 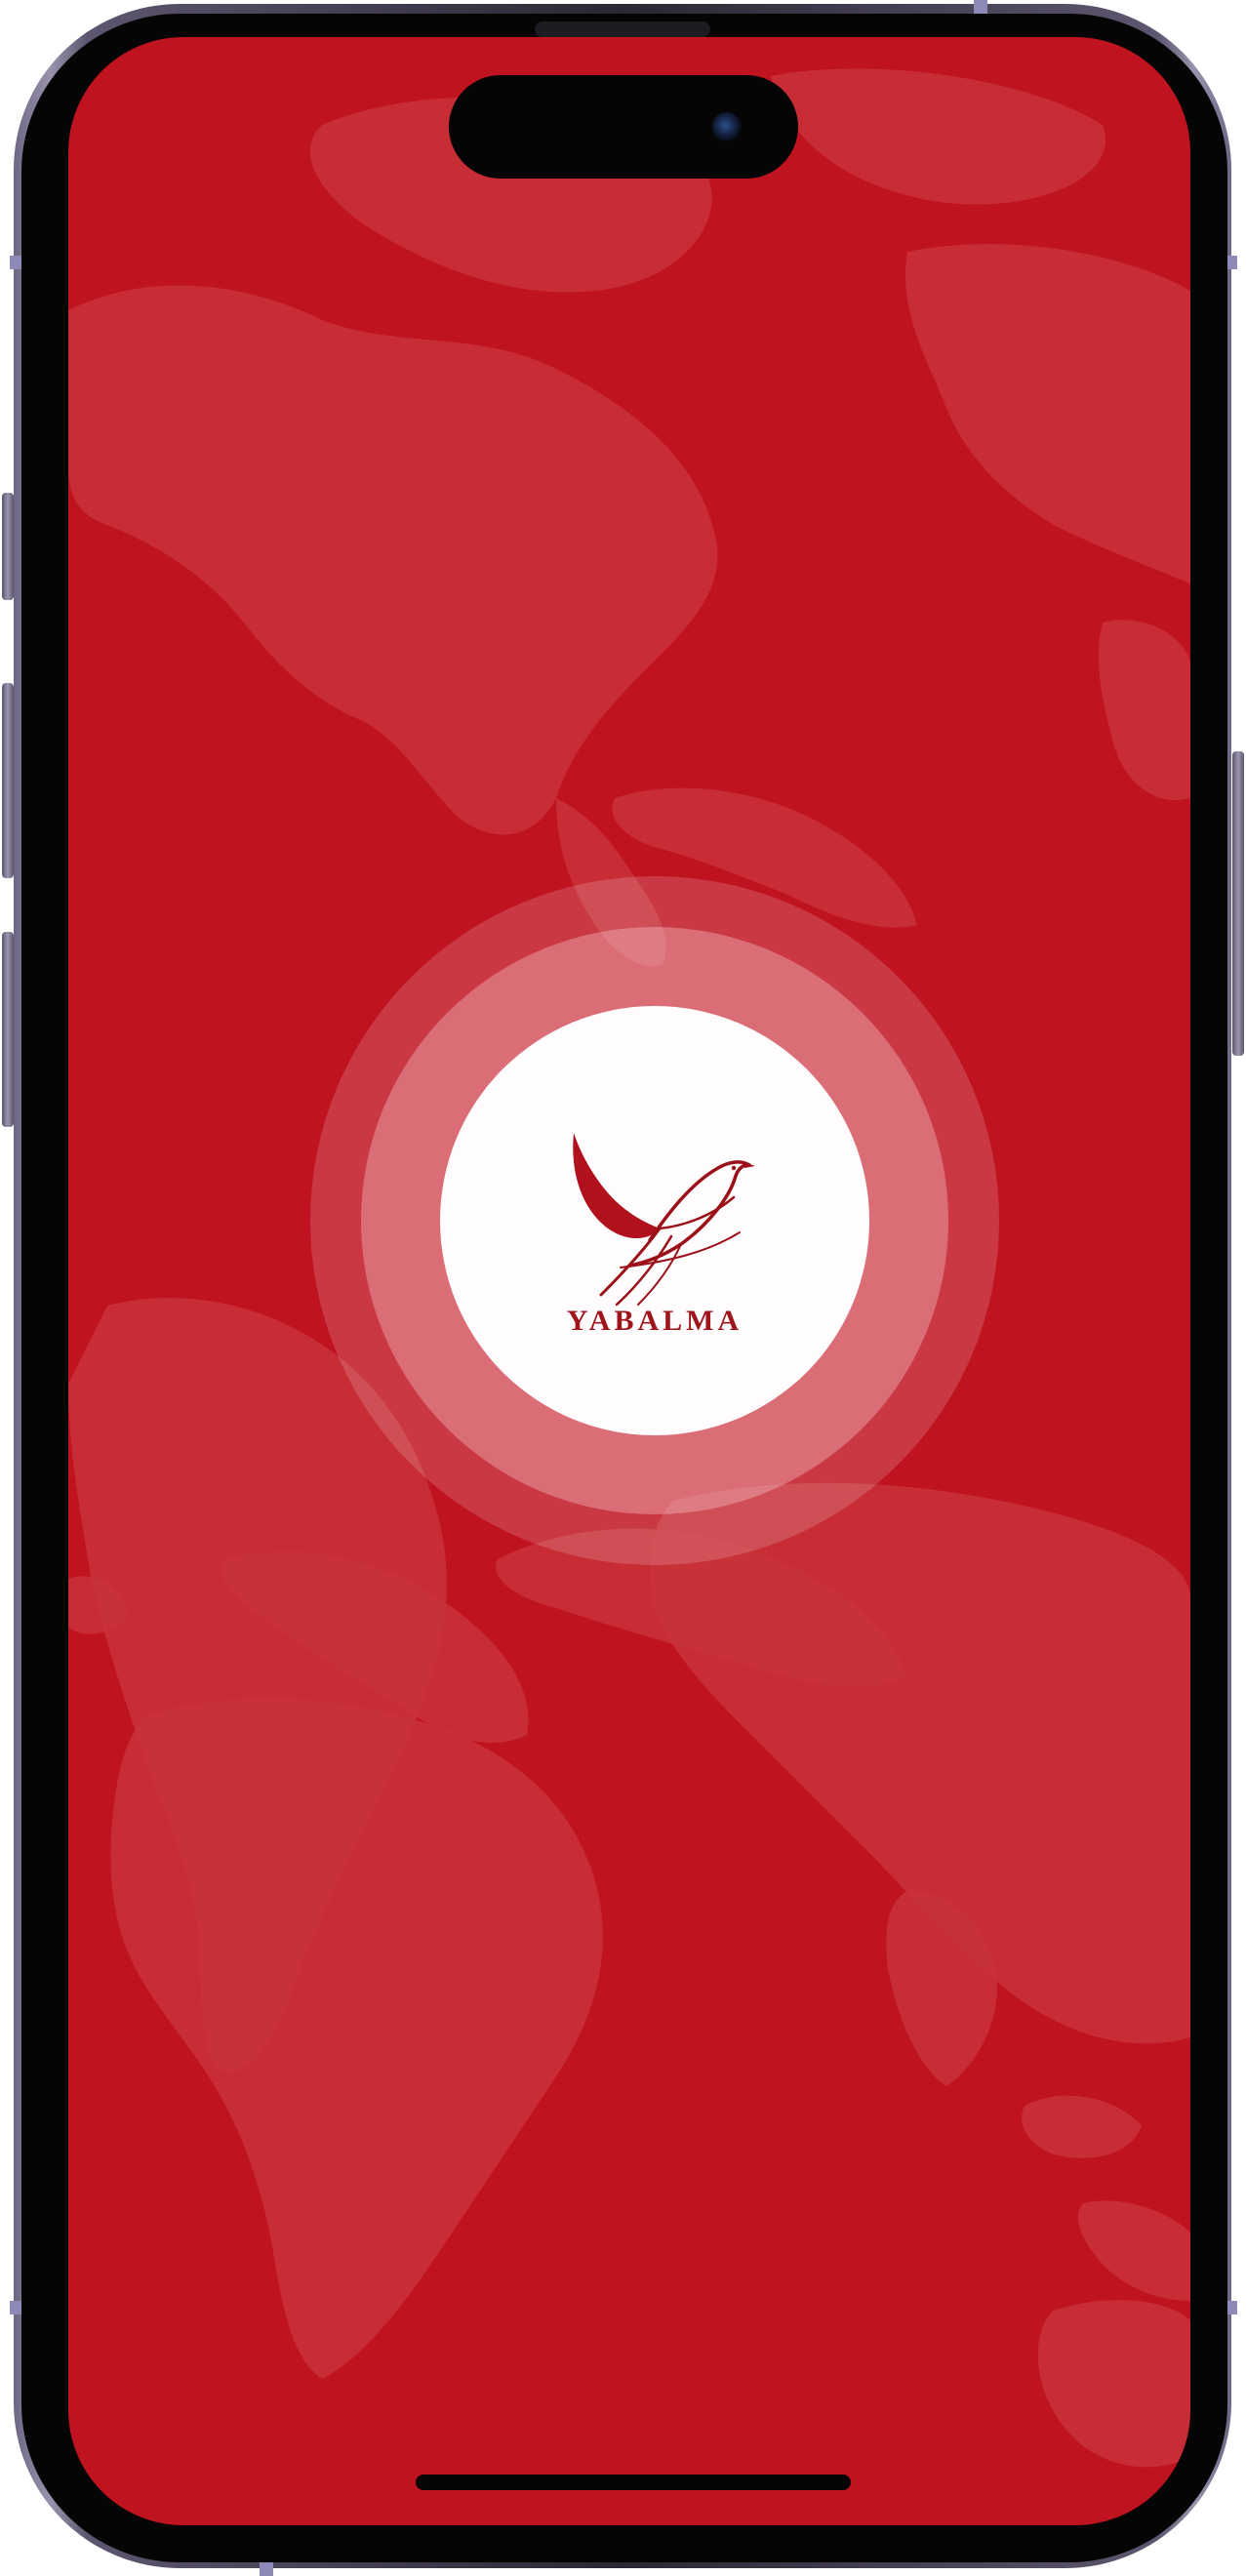 I want to click on front-camera-icon, so click(x=727, y=126).